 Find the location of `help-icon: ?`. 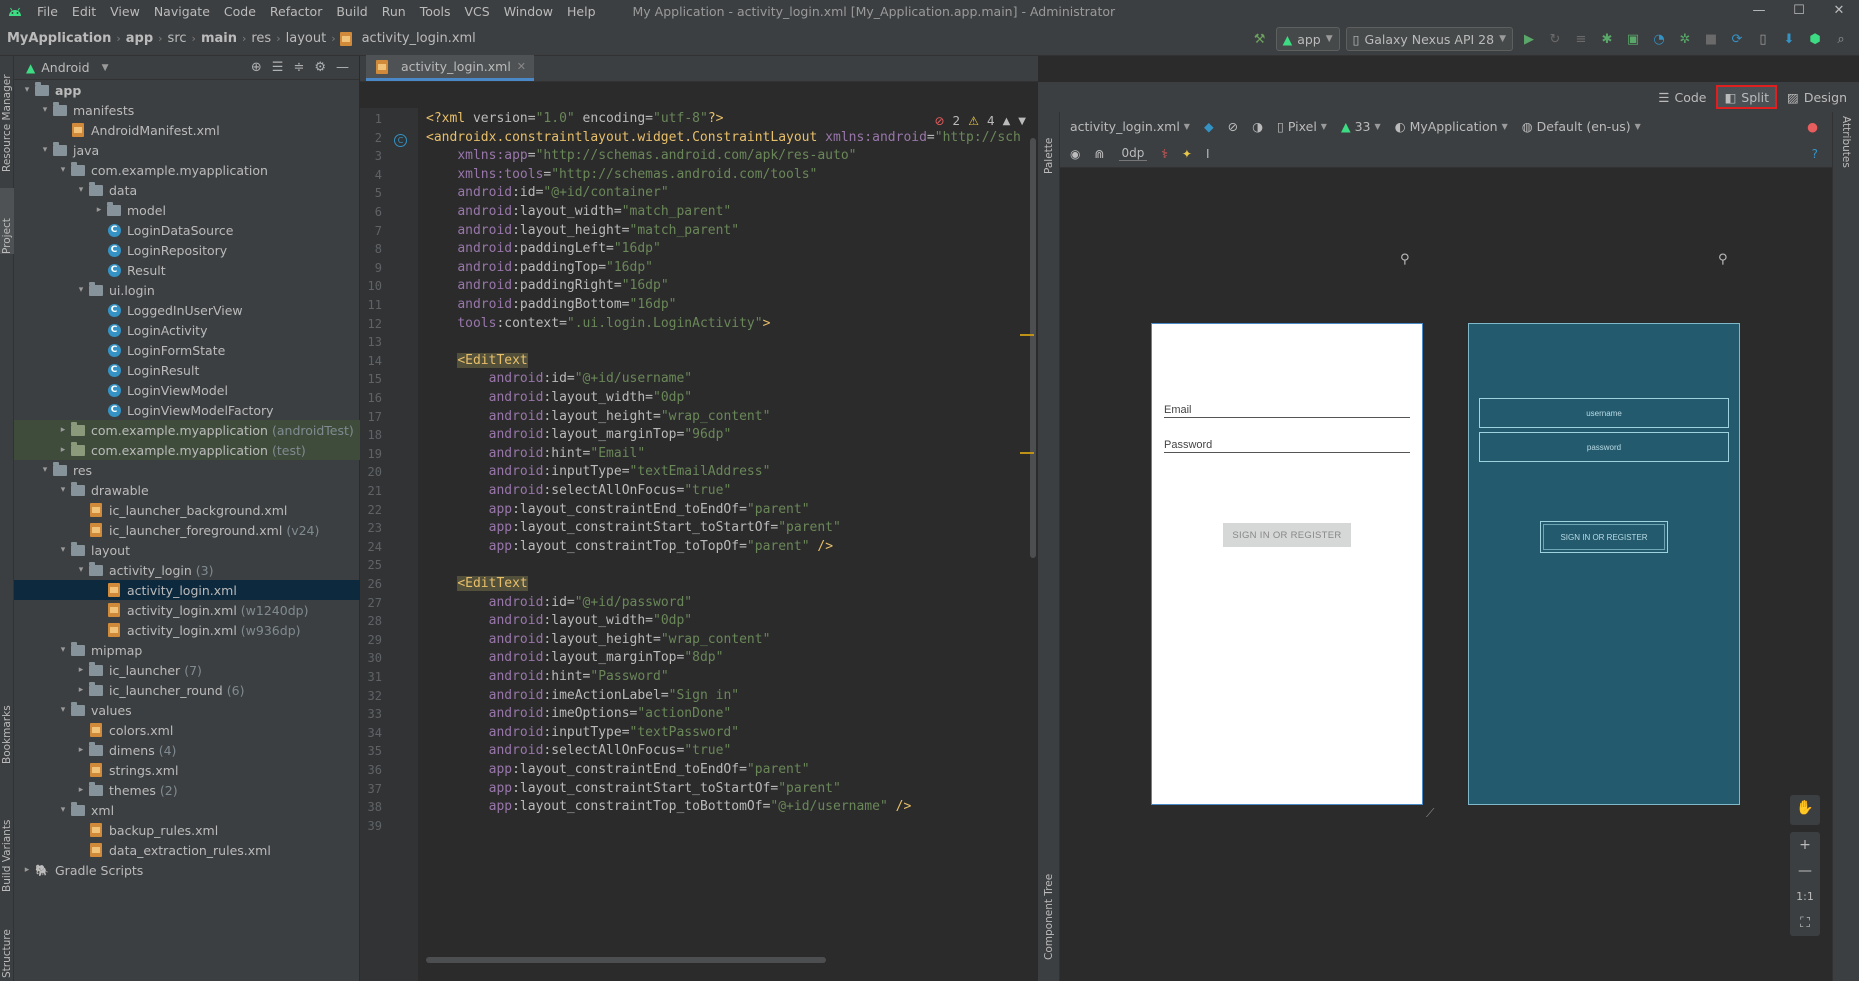

help-icon: ? is located at coordinates (1815, 154).